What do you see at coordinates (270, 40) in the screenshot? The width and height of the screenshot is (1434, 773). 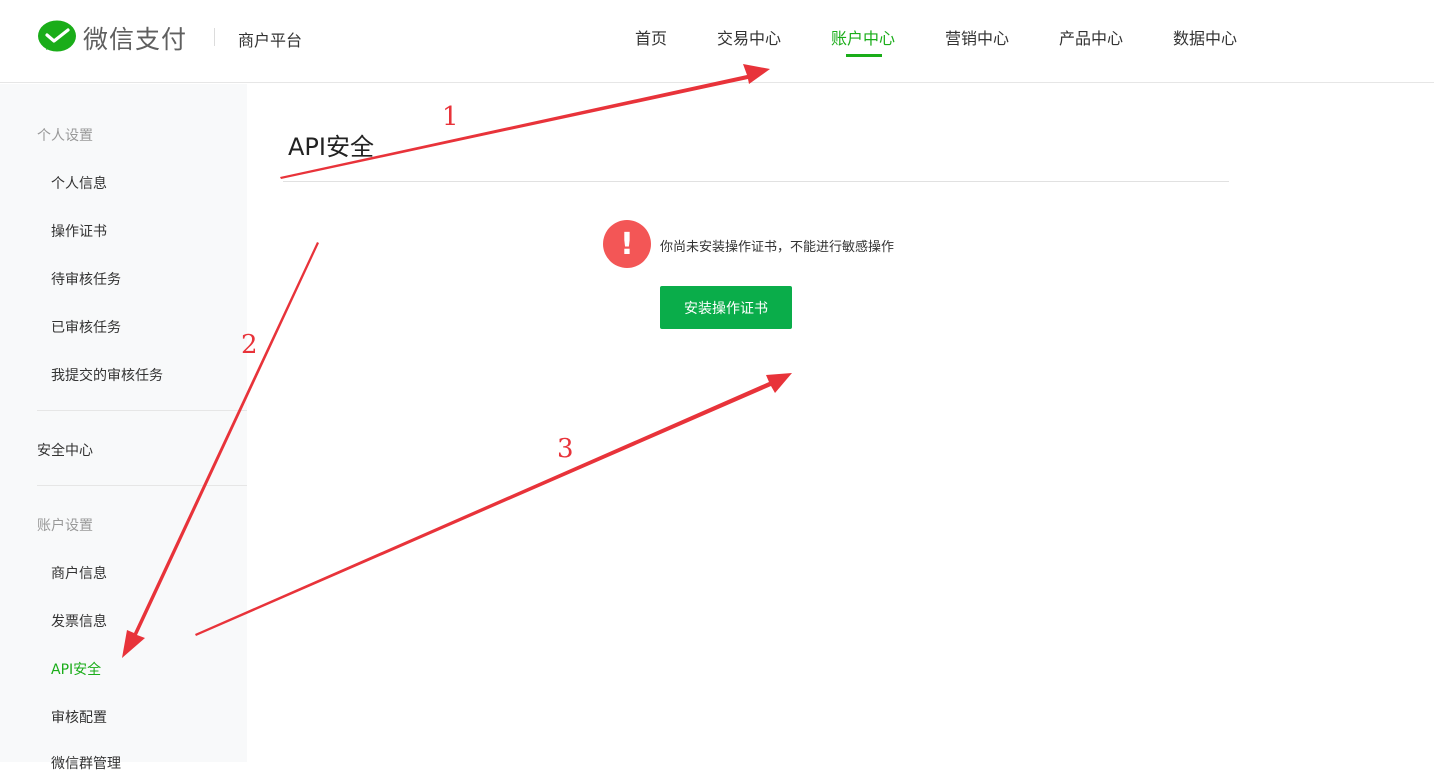 I see `platform-label: 商户平台` at bounding box center [270, 40].